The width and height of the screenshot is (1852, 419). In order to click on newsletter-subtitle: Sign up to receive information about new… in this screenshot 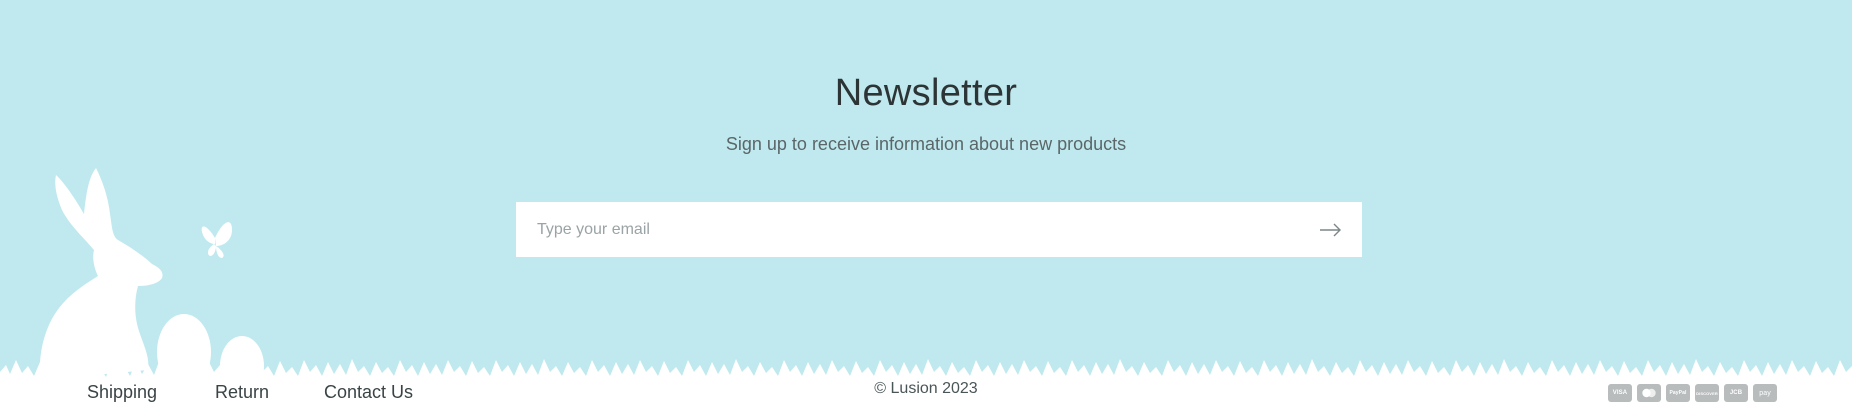, I will do `click(926, 144)`.